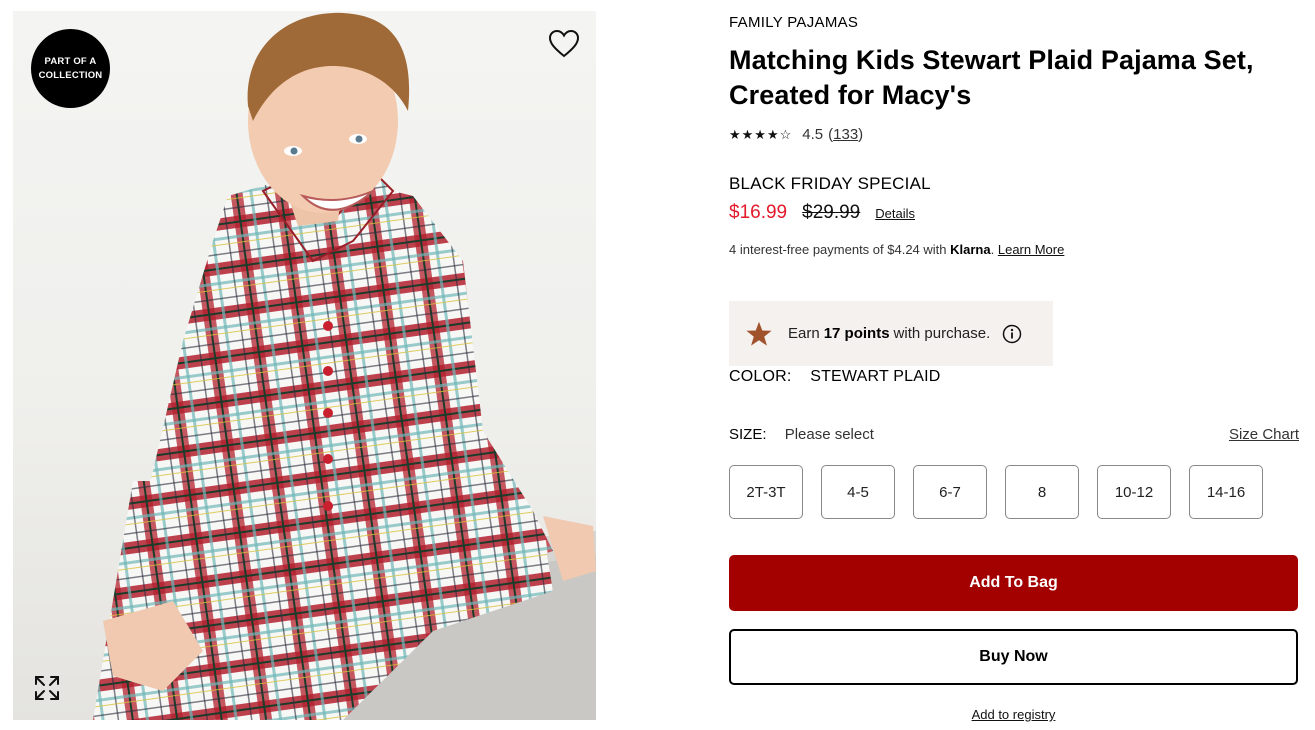  I want to click on size-option-8: 8, so click(1042, 492).